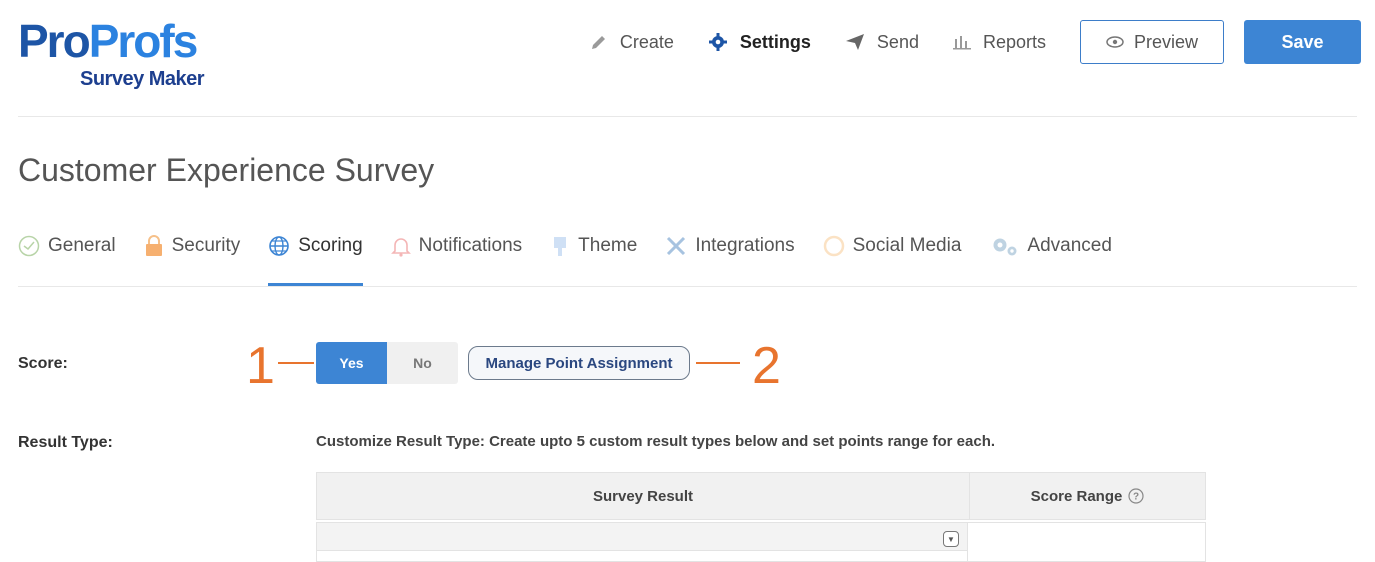  Describe the element at coordinates (643, 496) in the screenshot. I see `column-survey-result: Survey Result` at that location.